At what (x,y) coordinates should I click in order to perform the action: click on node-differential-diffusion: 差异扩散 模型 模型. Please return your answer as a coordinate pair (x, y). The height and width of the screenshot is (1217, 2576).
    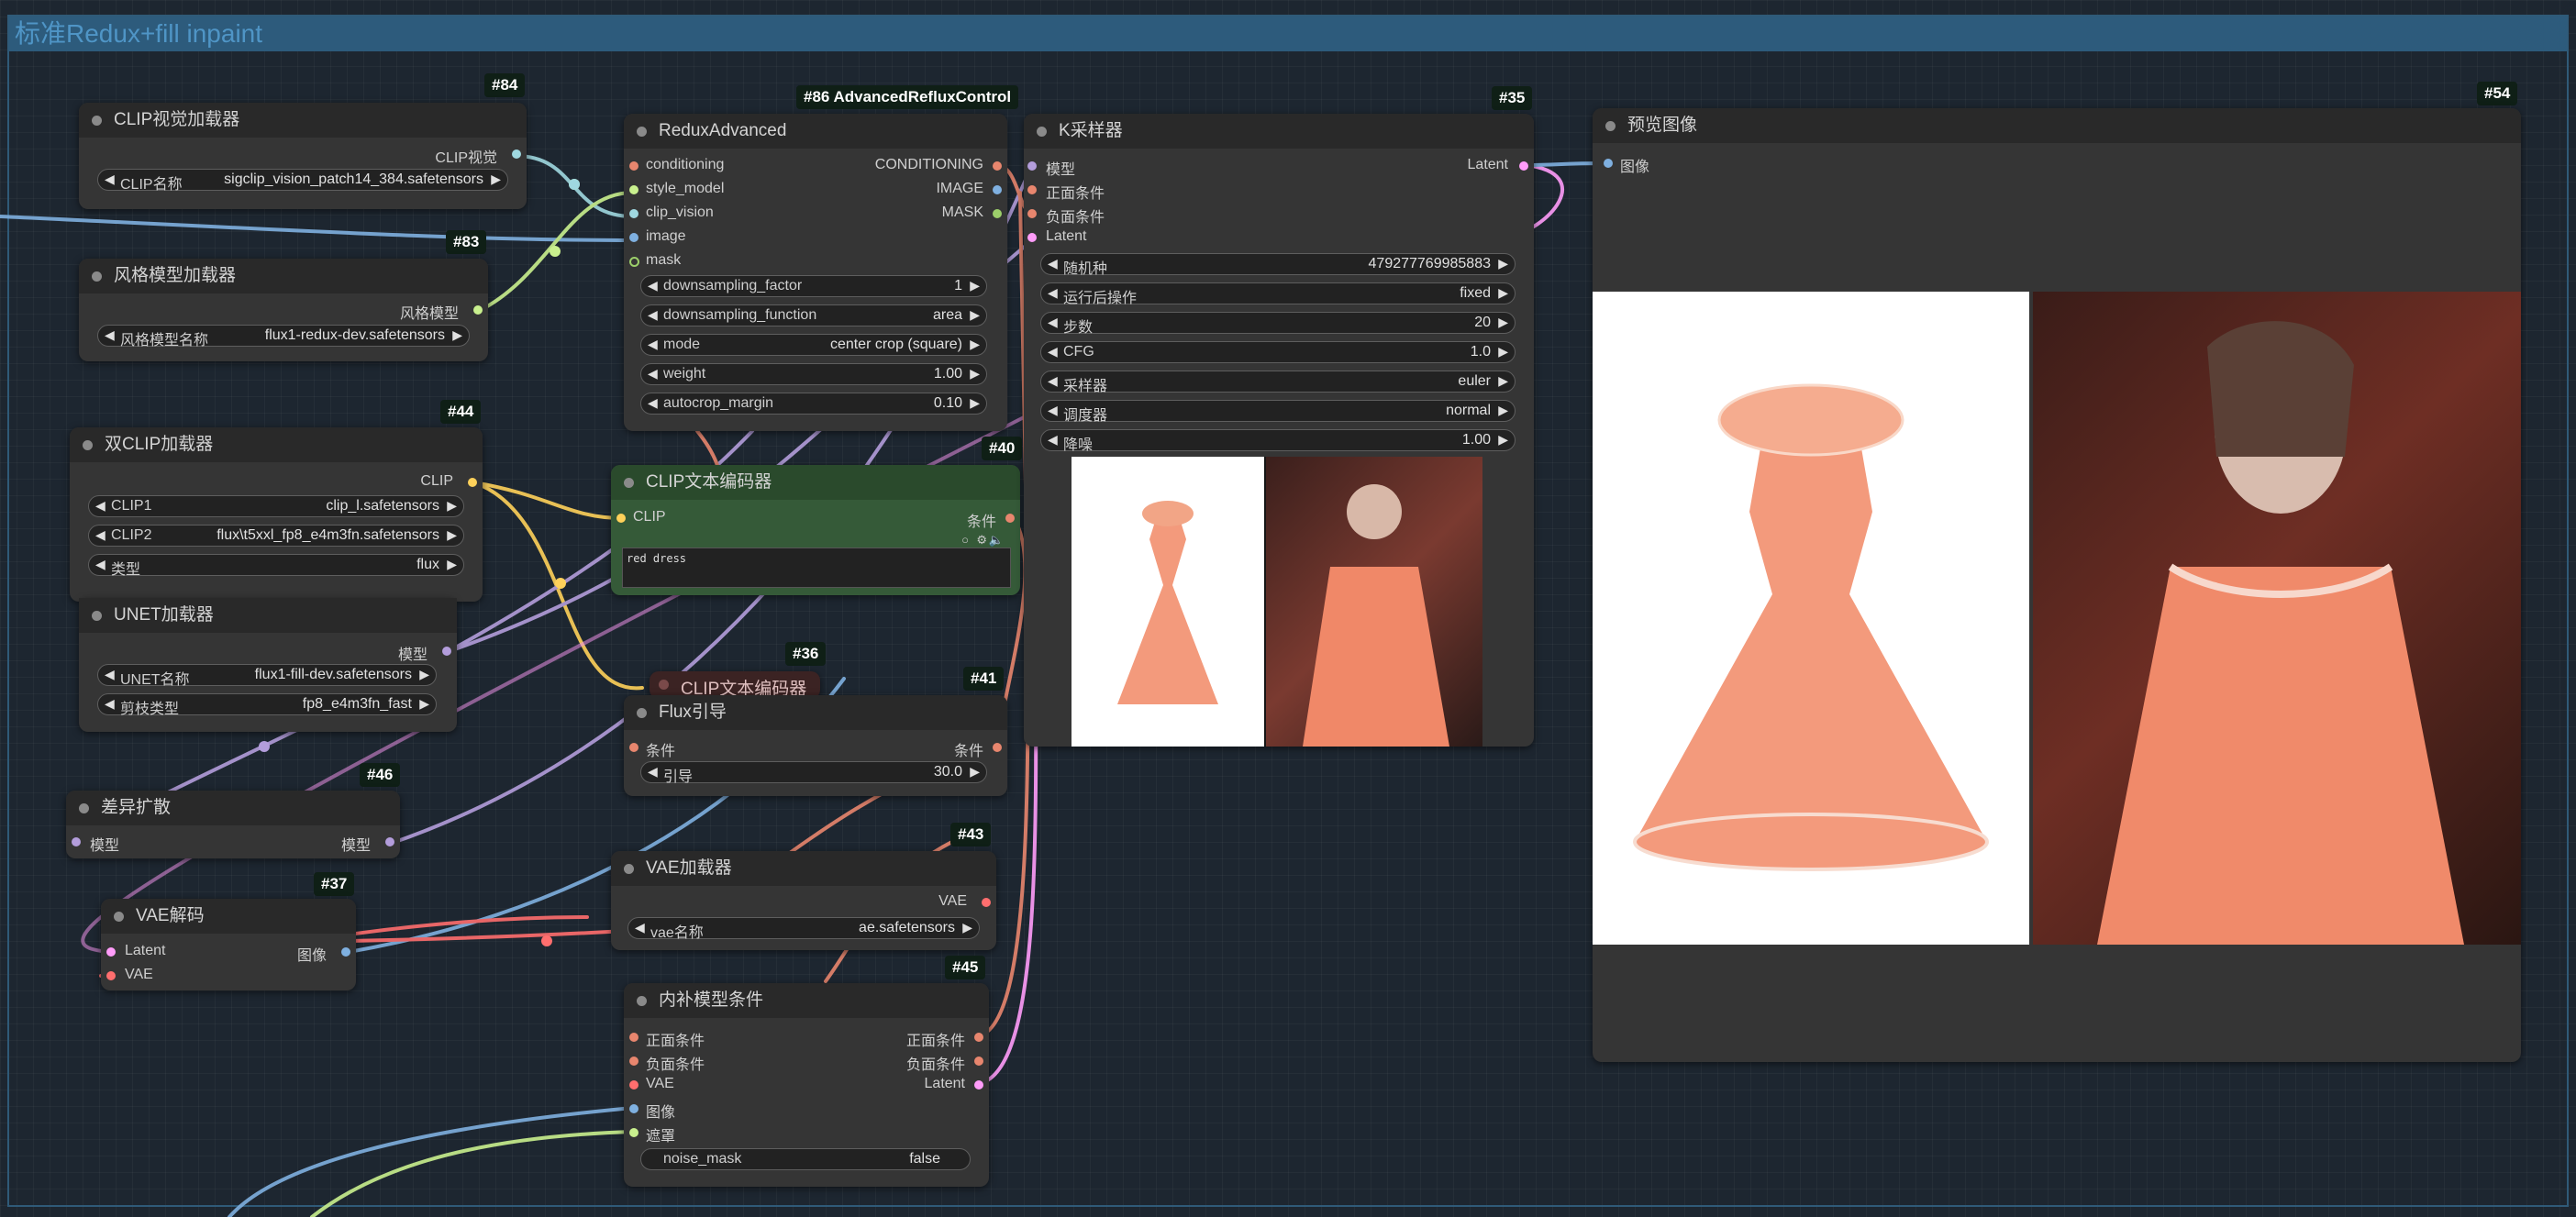
    Looking at the image, I should click on (233, 824).